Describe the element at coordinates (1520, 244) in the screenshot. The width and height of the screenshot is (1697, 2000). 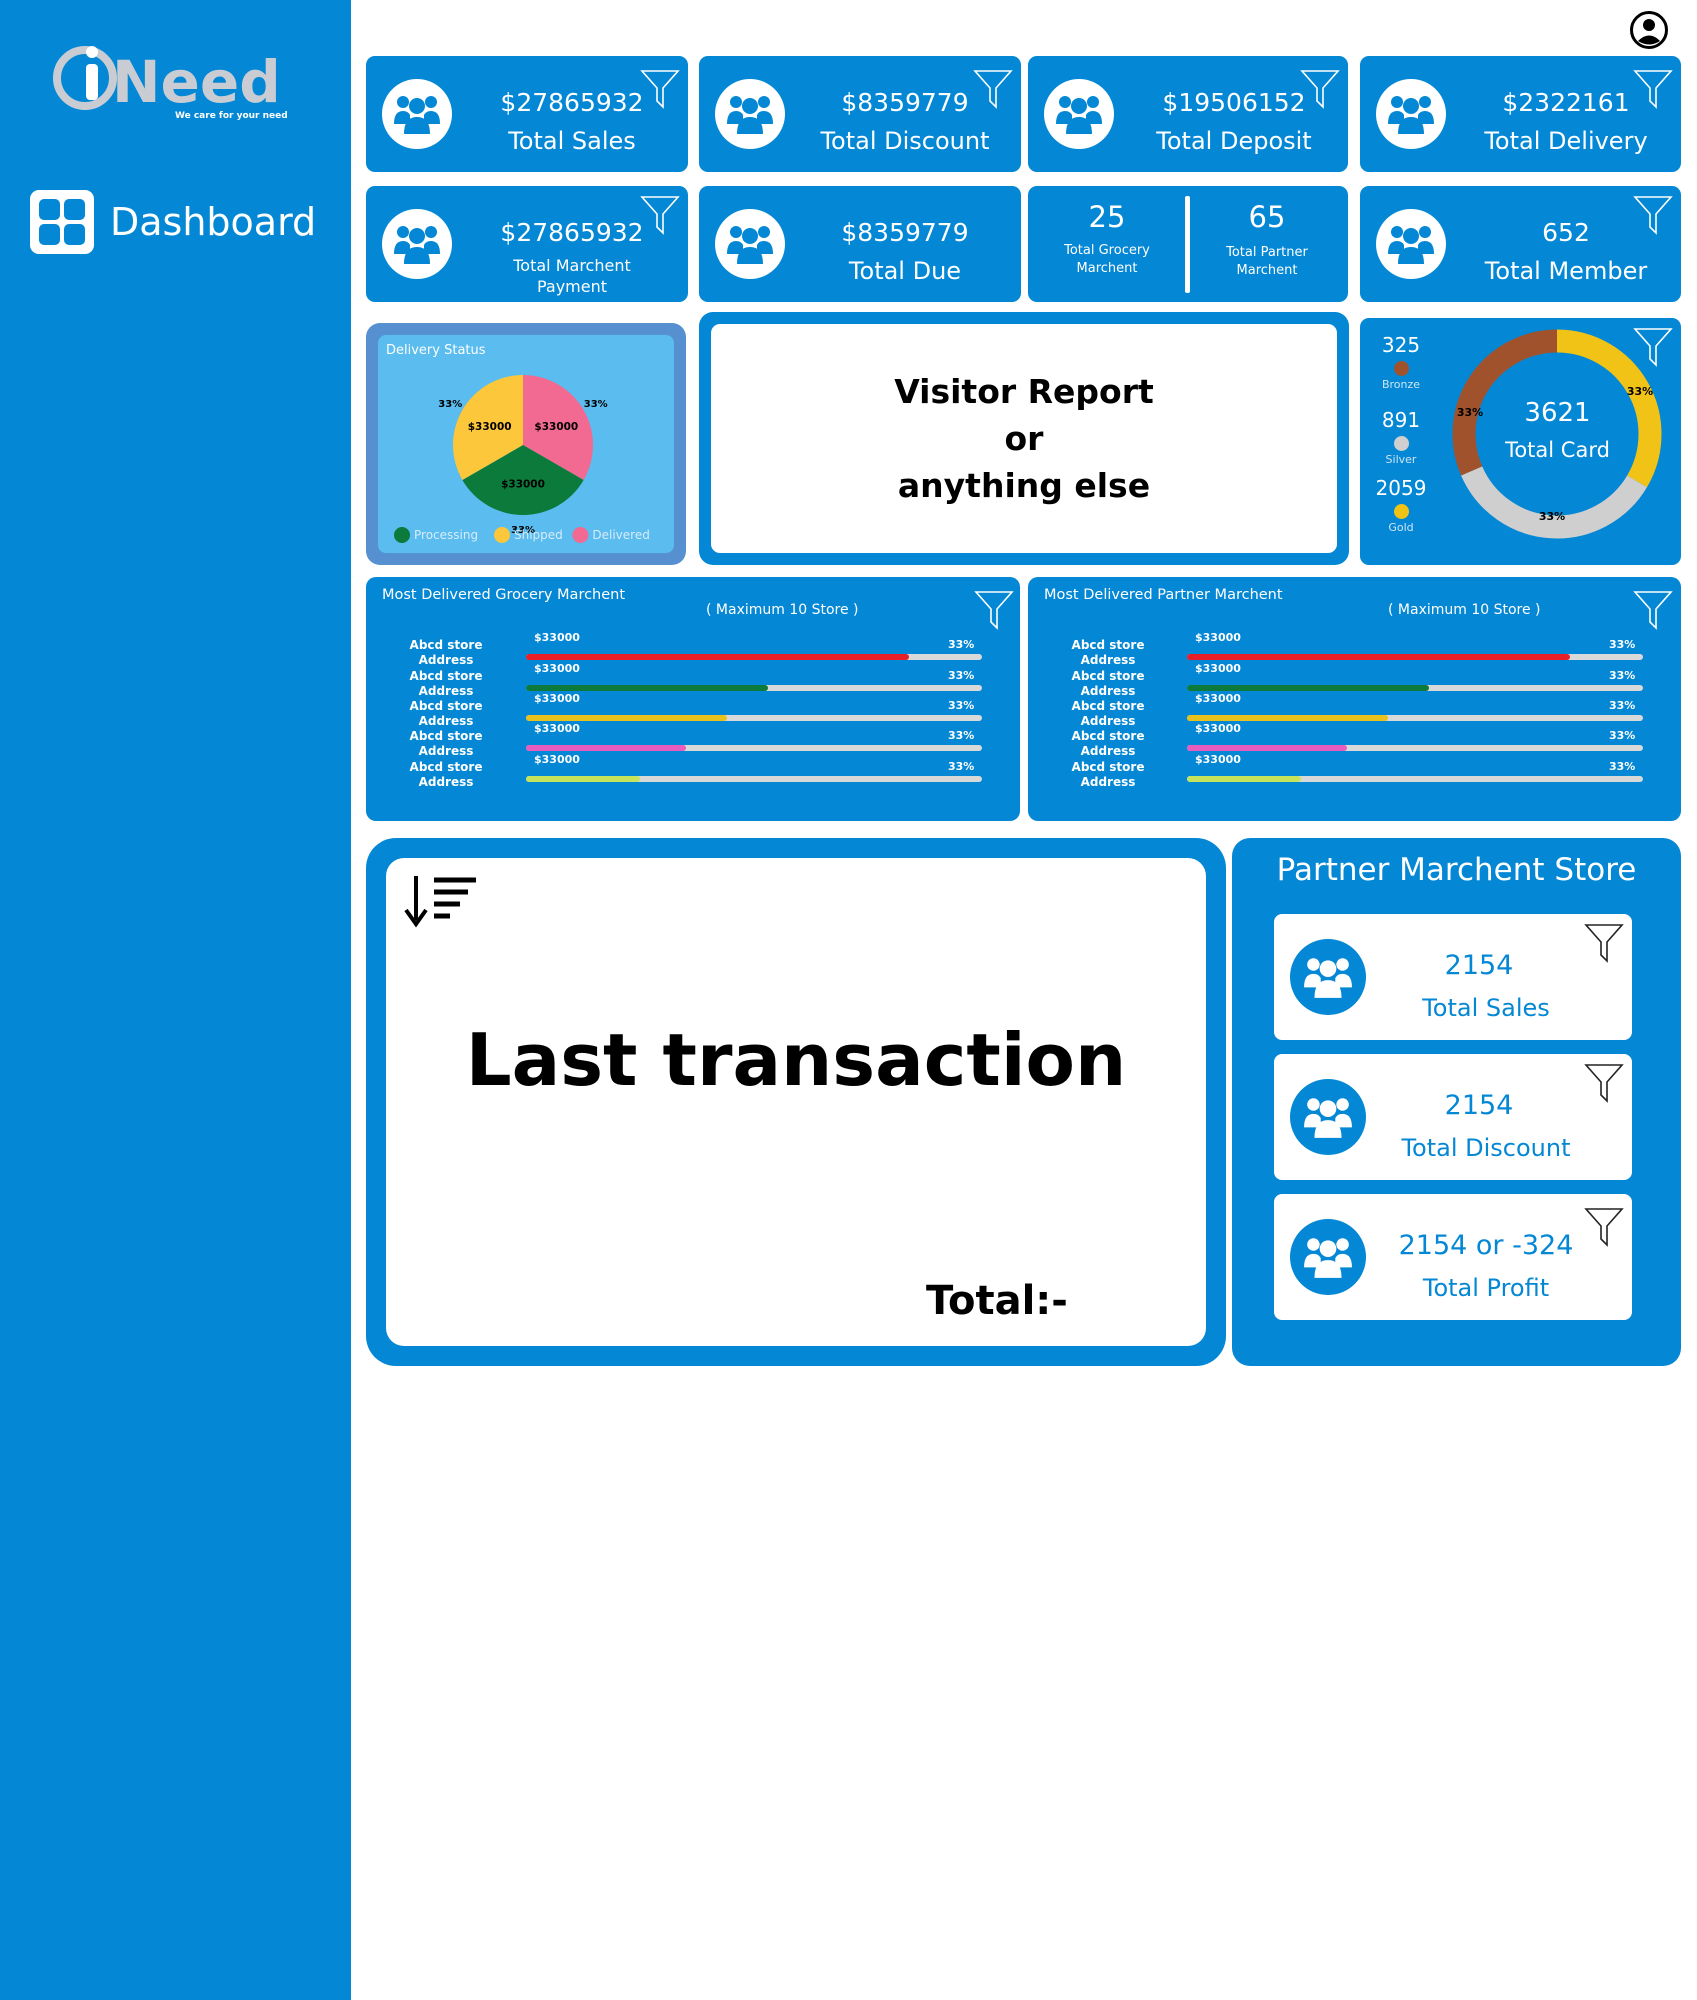
I see `stat-card-total-member: 652 Total Member` at that location.